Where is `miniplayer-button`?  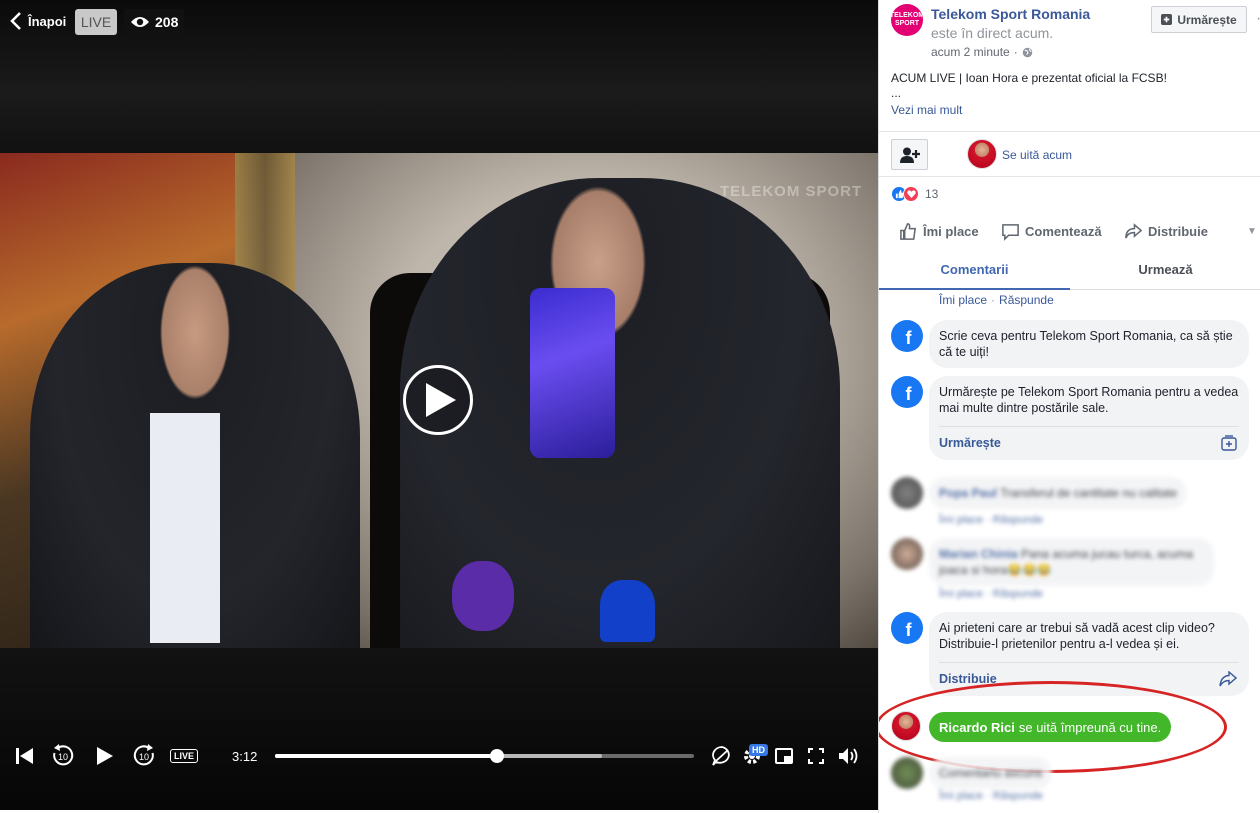
miniplayer-button is located at coordinates (784, 756).